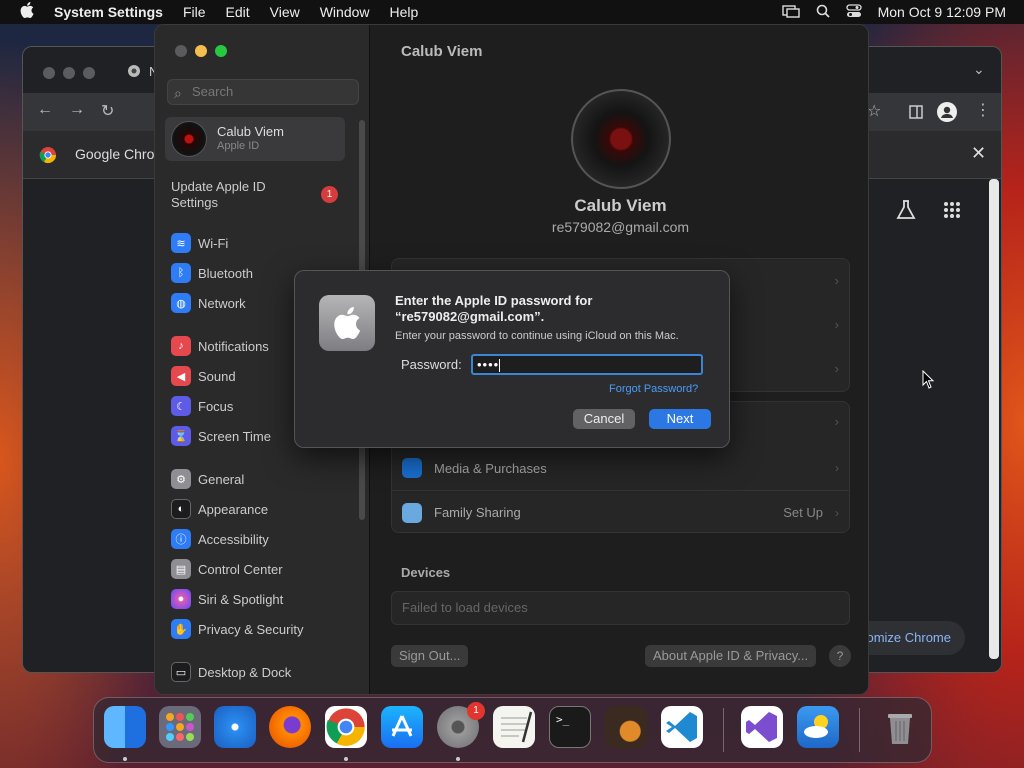  Describe the element at coordinates (181, 346) in the screenshot. I see `bell-icon: ♪` at that location.